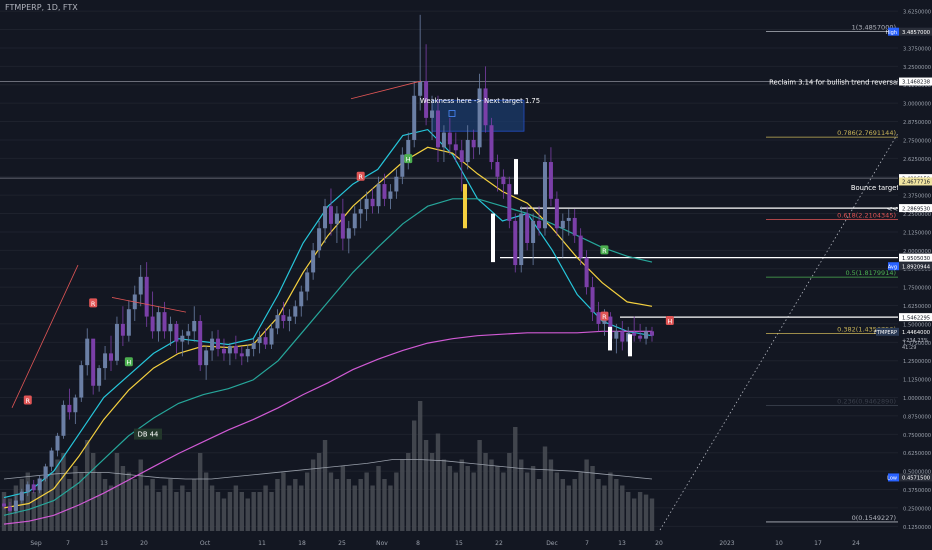 The width and height of the screenshot is (932, 550). I want to click on time-axis-tick: Dec, so click(552, 543).